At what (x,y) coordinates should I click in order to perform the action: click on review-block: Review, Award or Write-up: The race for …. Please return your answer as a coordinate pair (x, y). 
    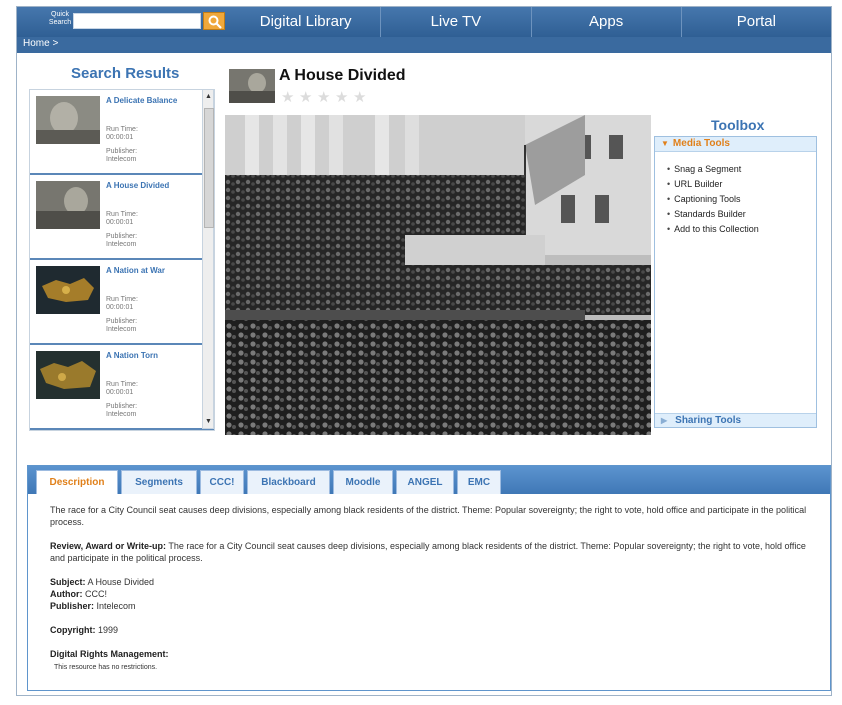
    Looking at the image, I should click on (435, 552).